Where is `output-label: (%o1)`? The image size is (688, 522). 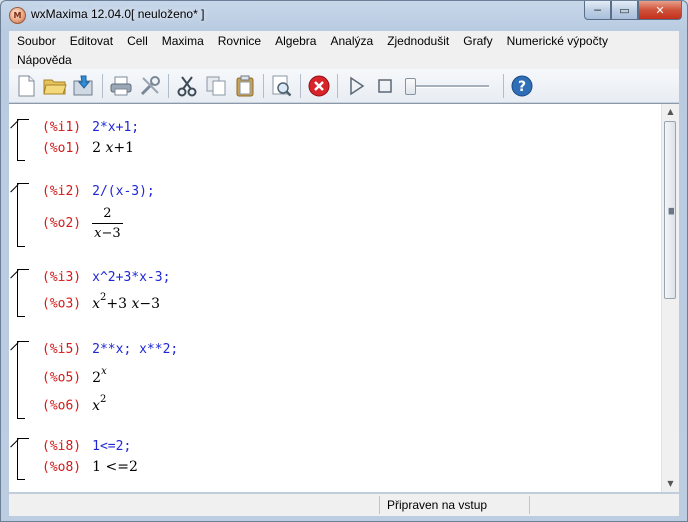
output-label: (%o1) is located at coordinates (62, 148).